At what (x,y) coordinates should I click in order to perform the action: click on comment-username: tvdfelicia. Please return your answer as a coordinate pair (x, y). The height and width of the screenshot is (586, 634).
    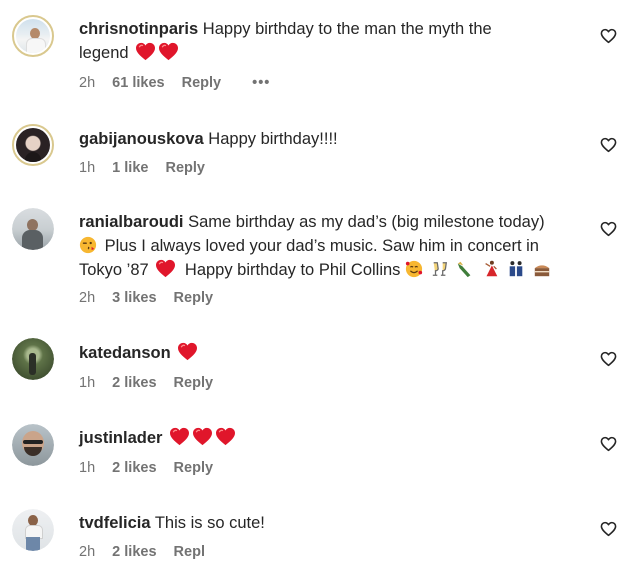
    Looking at the image, I should click on (115, 523).